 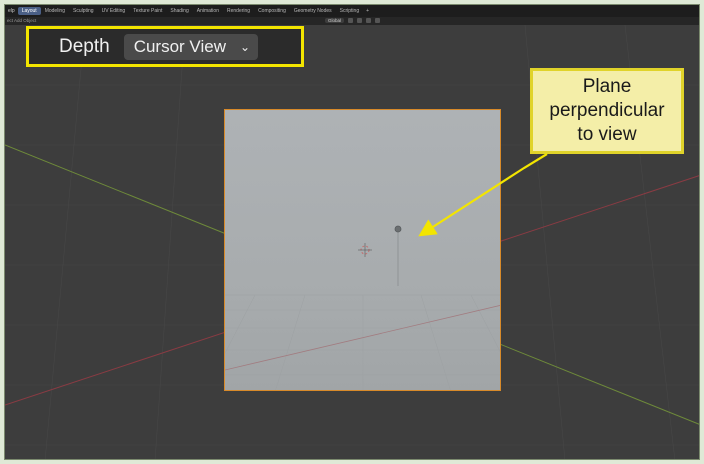 What do you see at coordinates (378, 20) in the screenshot?
I see `falloff-icon` at bounding box center [378, 20].